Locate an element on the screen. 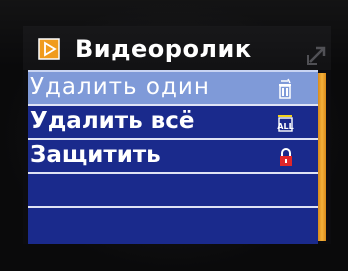 The height and width of the screenshot is (271, 348). menu-item-protect: Защитить is located at coordinates (173, 155).